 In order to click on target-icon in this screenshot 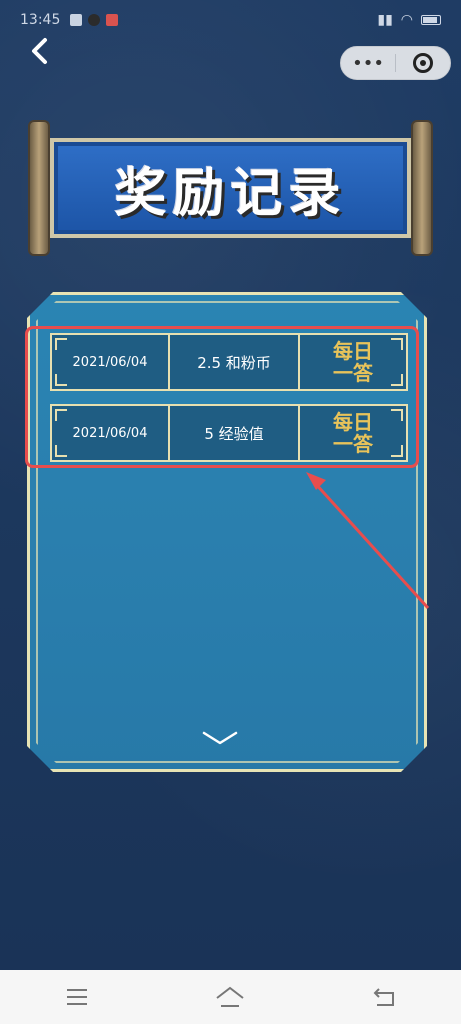, I will do `click(423, 63)`.